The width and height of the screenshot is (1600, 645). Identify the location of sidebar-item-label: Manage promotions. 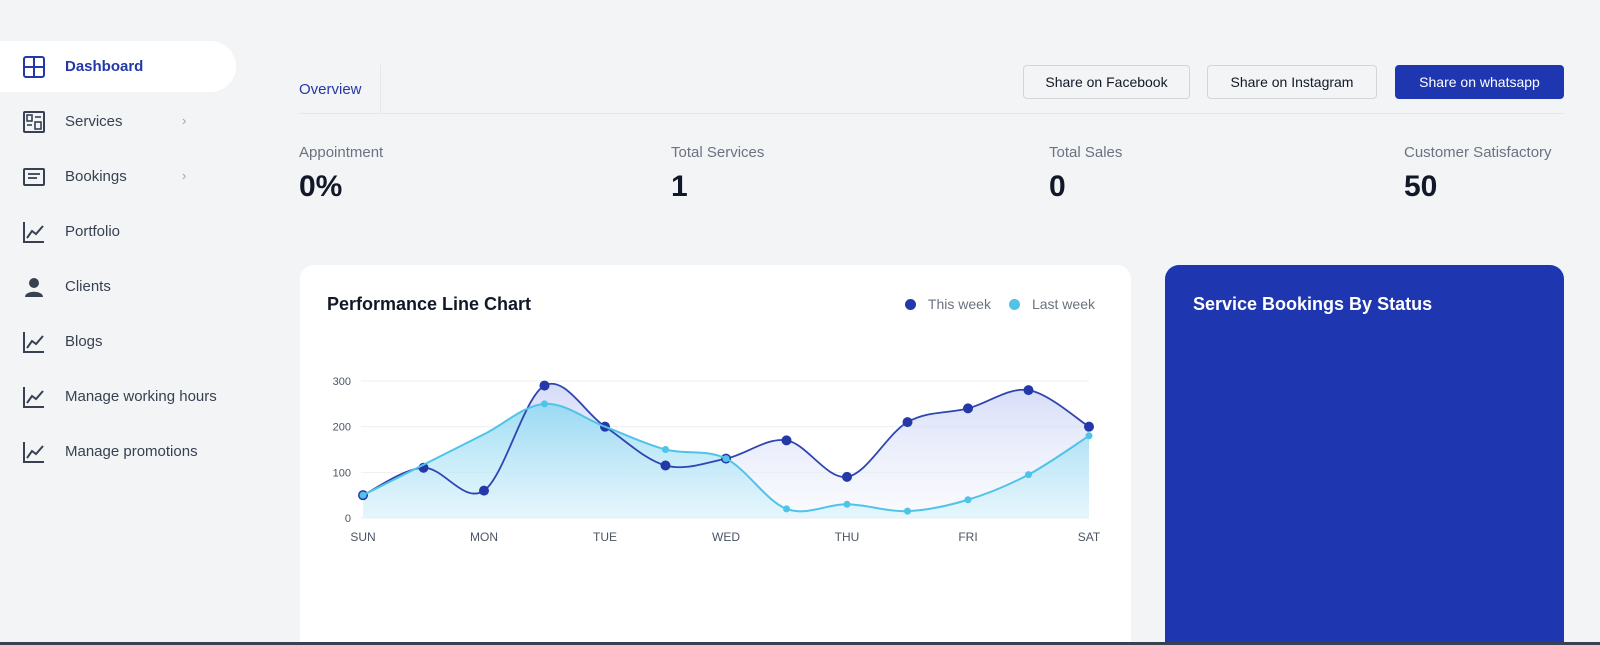
(131, 451).